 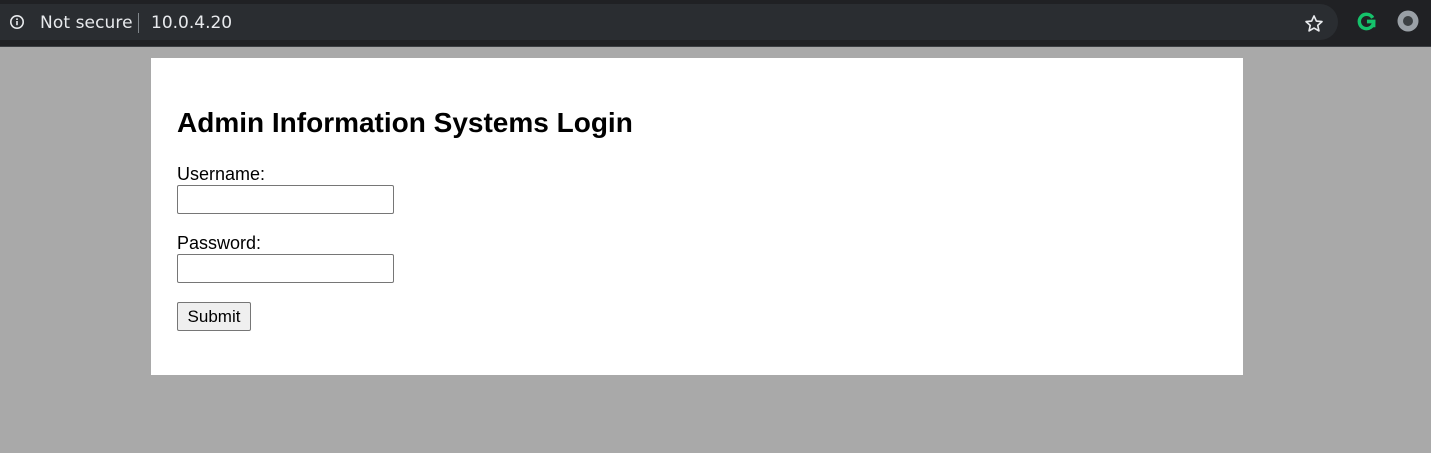 What do you see at coordinates (1366, 21) in the screenshot?
I see `grammarly-extension-icon` at bounding box center [1366, 21].